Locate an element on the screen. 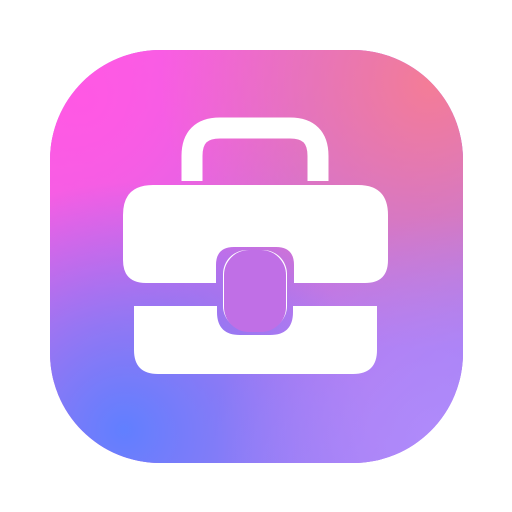 This screenshot has width=512, height=512. briefcase-clasp-inner is located at coordinates (255, 291).